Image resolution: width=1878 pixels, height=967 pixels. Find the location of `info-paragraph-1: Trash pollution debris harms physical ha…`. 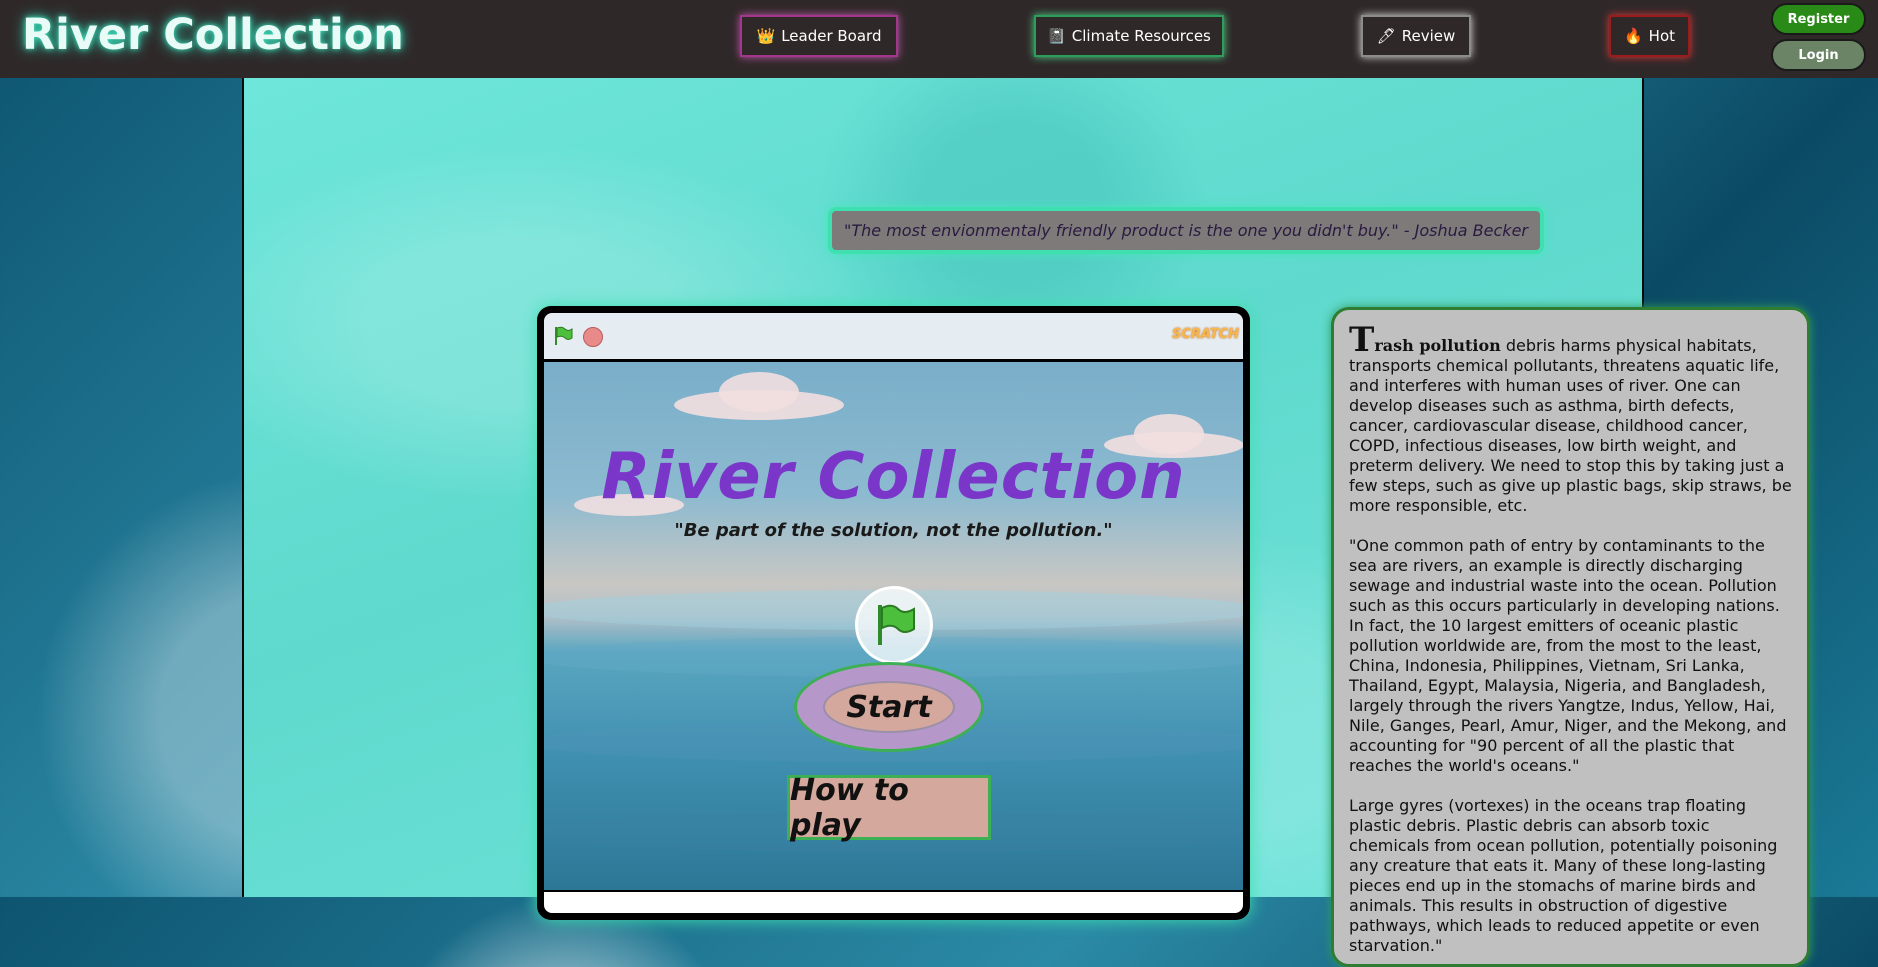

info-paragraph-1: Trash pollution debris harms physical ha… is located at coordinates (1570, 419).